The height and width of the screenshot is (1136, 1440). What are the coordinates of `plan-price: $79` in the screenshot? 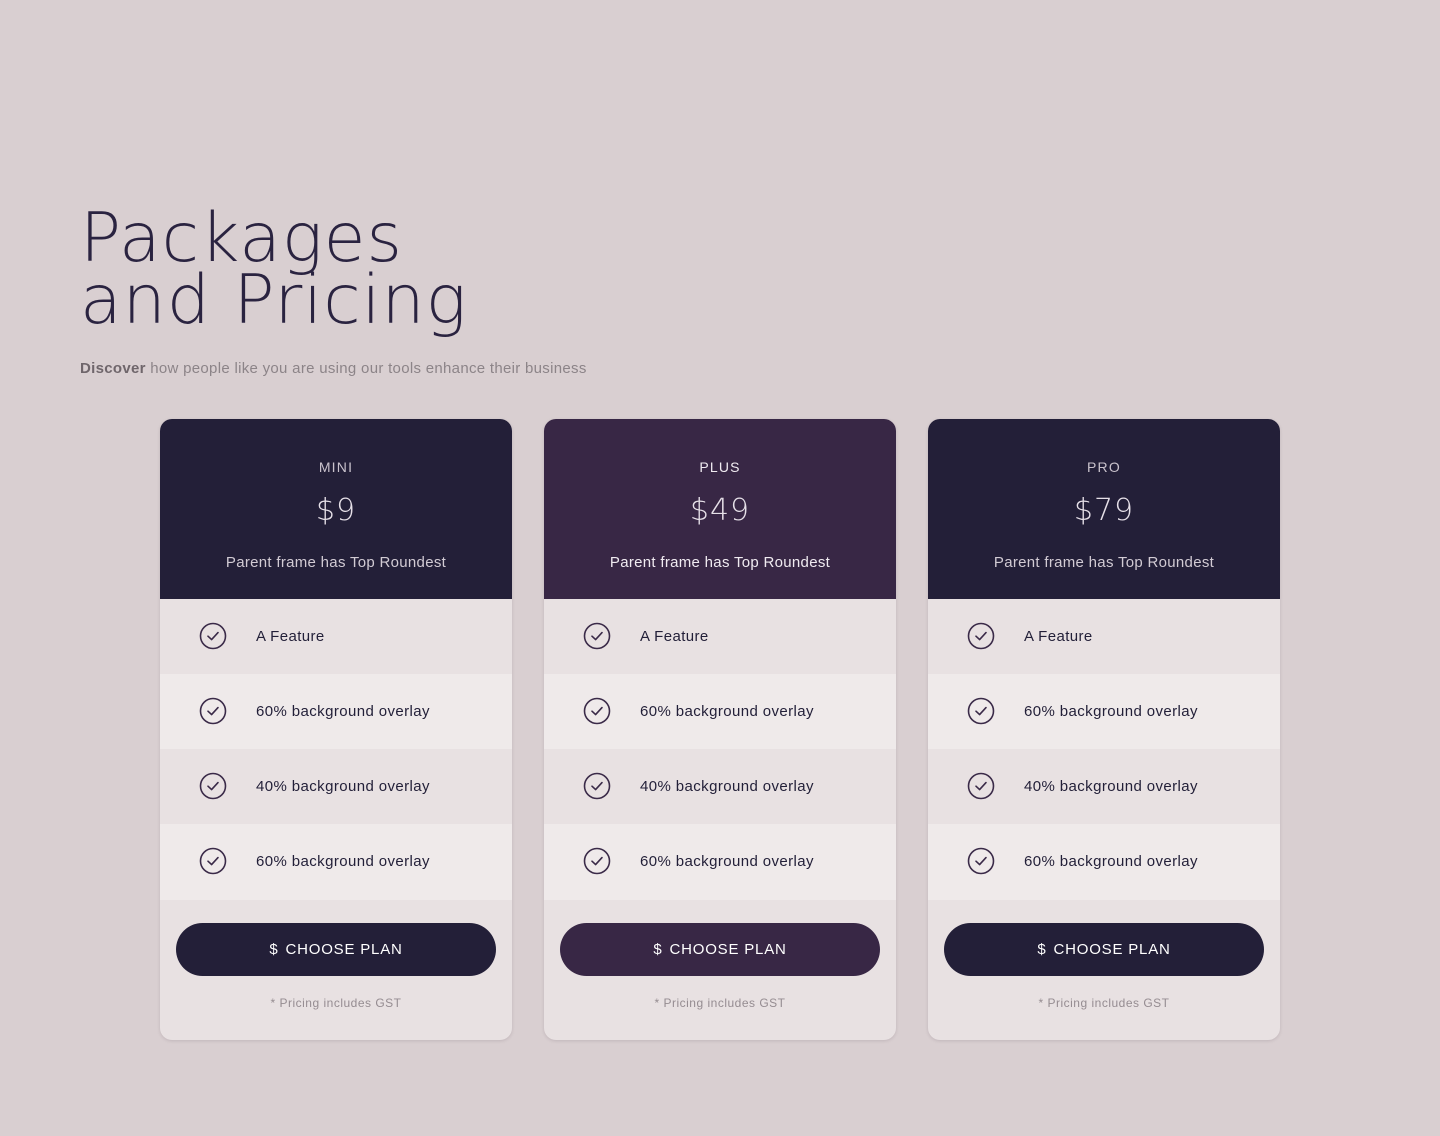 It's located at (1104, 510).